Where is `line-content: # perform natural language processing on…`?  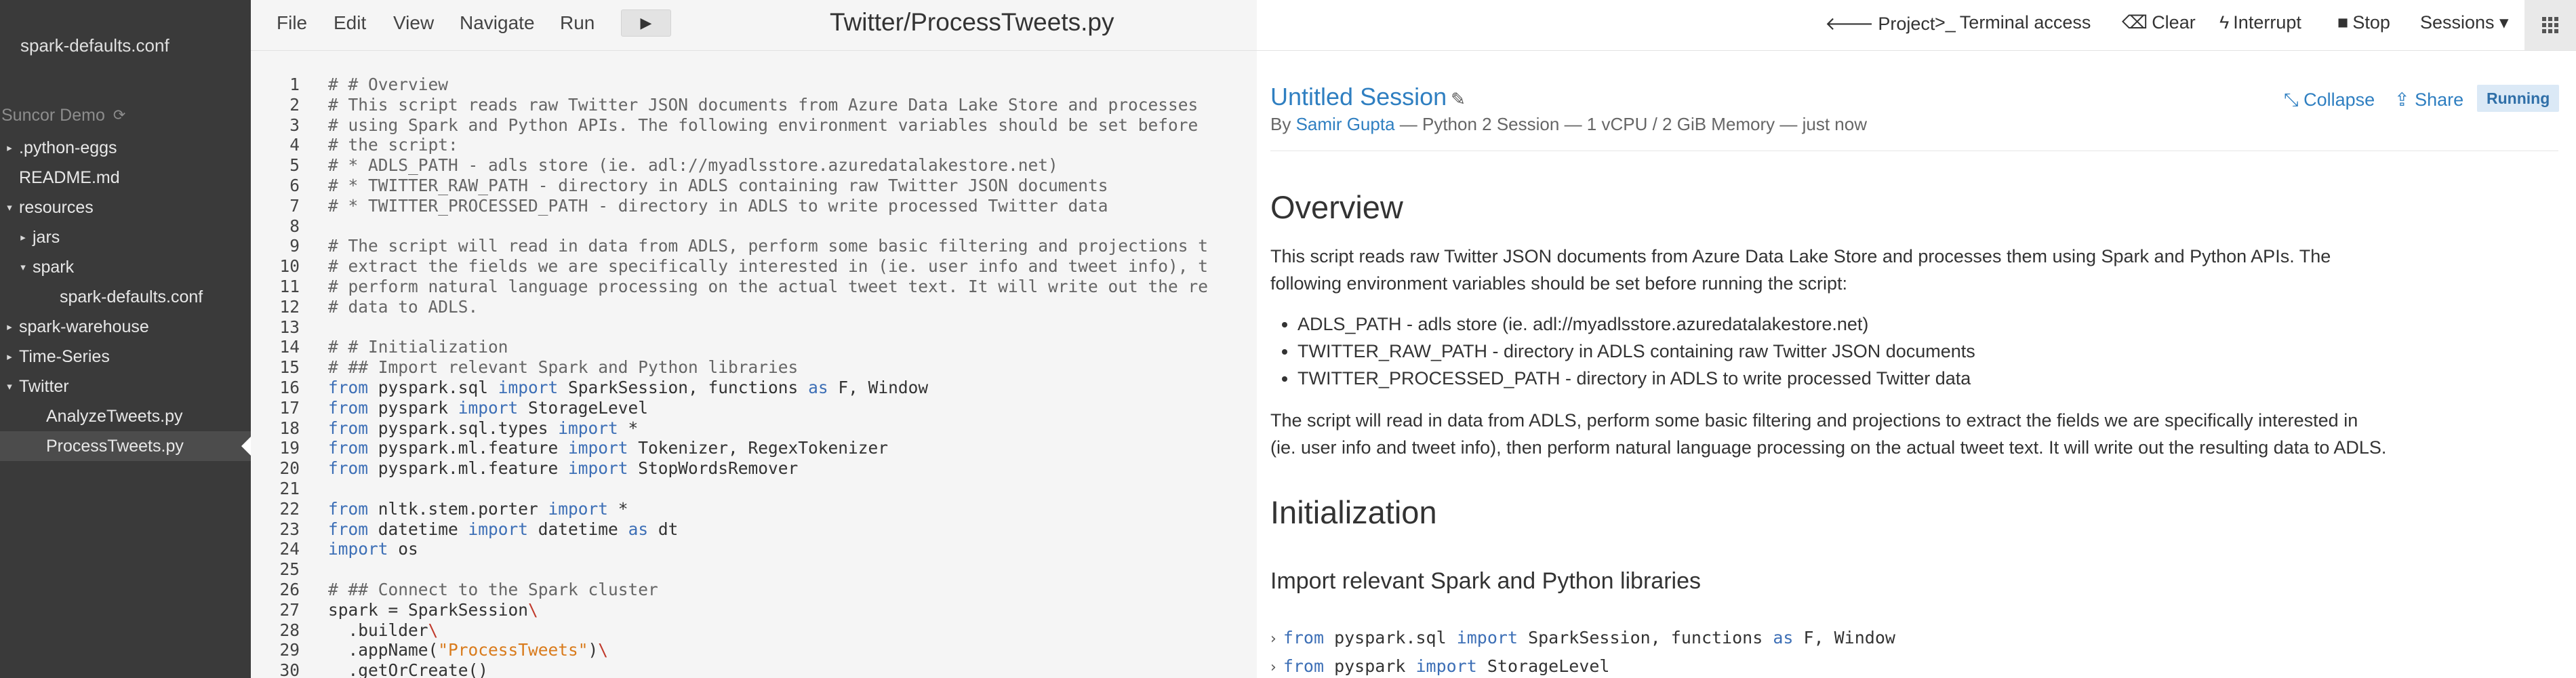 line-content: # perform natural language processing on… is located at coordinates (768, 287).